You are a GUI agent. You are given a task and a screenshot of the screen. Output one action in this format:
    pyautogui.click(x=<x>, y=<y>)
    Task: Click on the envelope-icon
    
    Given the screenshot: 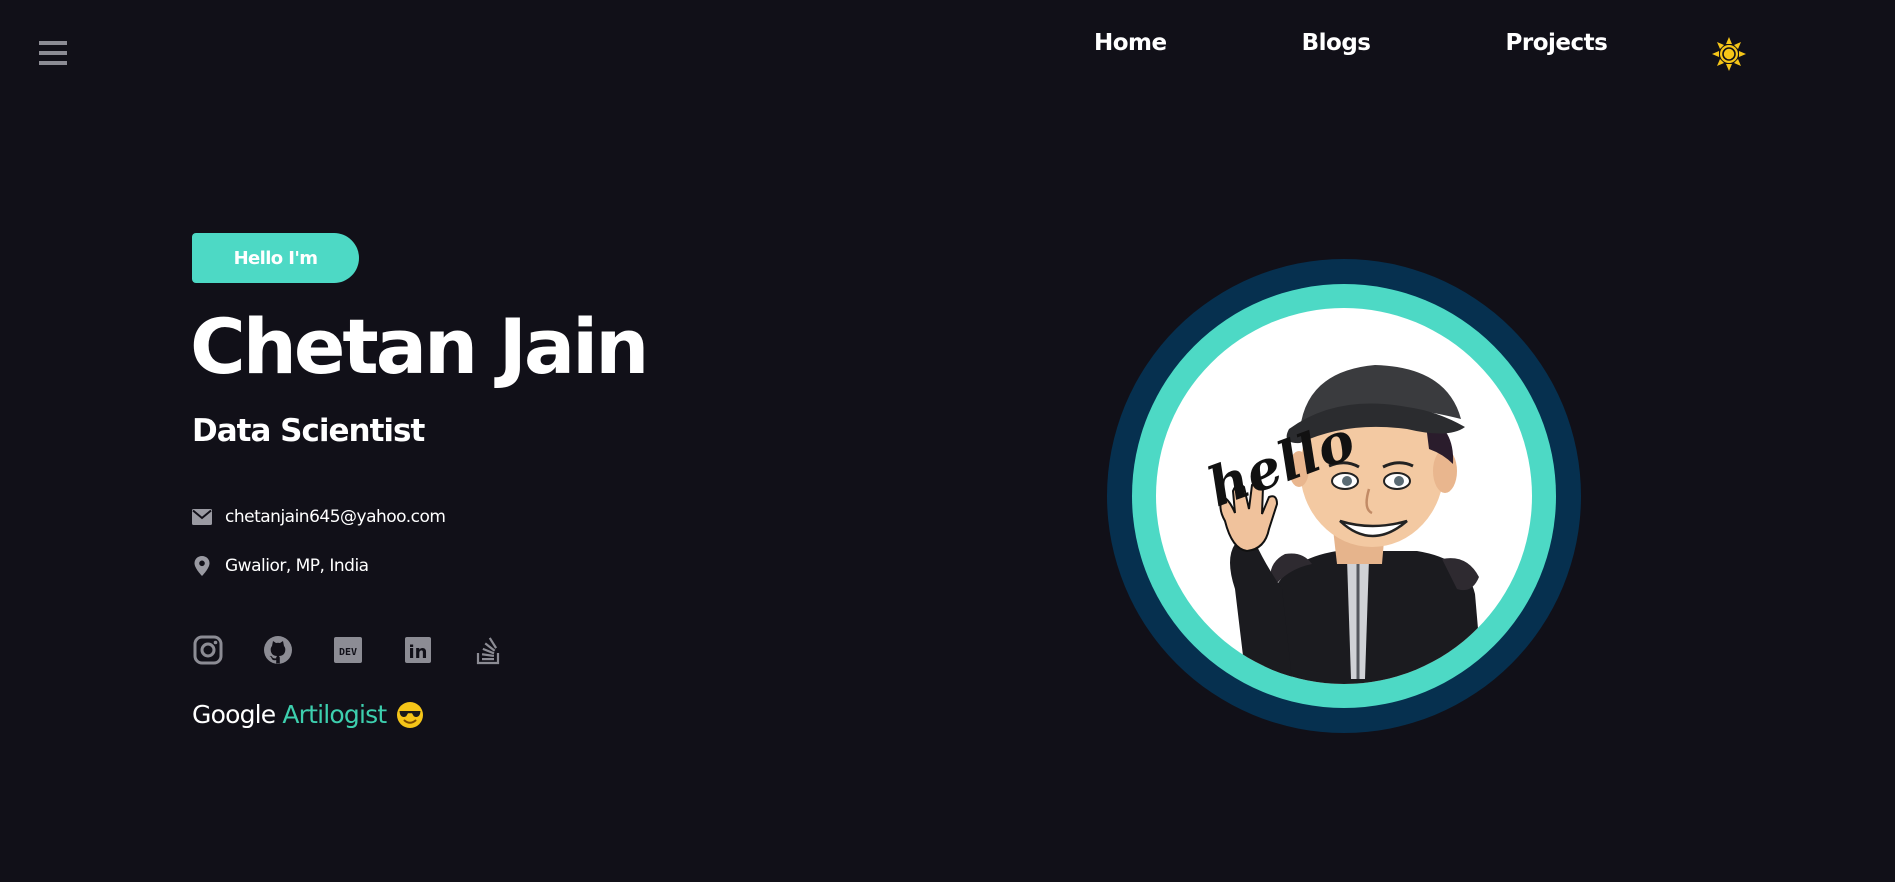 What is the action you would take?
    pyautogui.click(x=202, y=517)
    